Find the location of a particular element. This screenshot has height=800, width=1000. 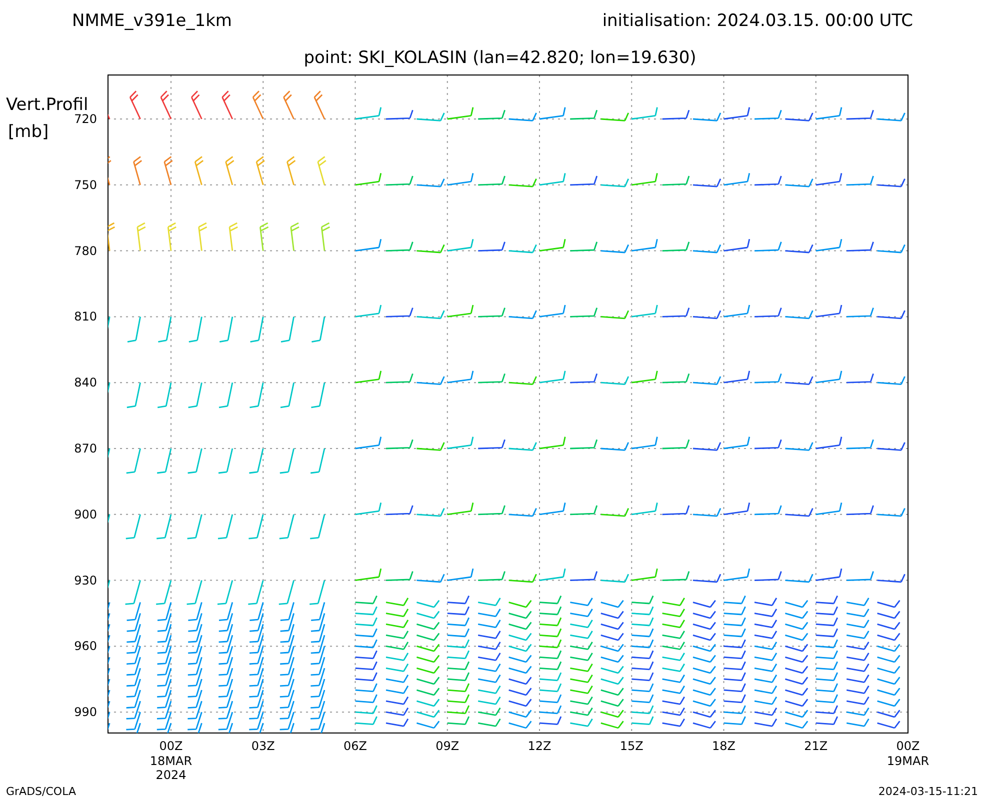

x-axis-date: 18MAR is located at coordinates (171, 761).